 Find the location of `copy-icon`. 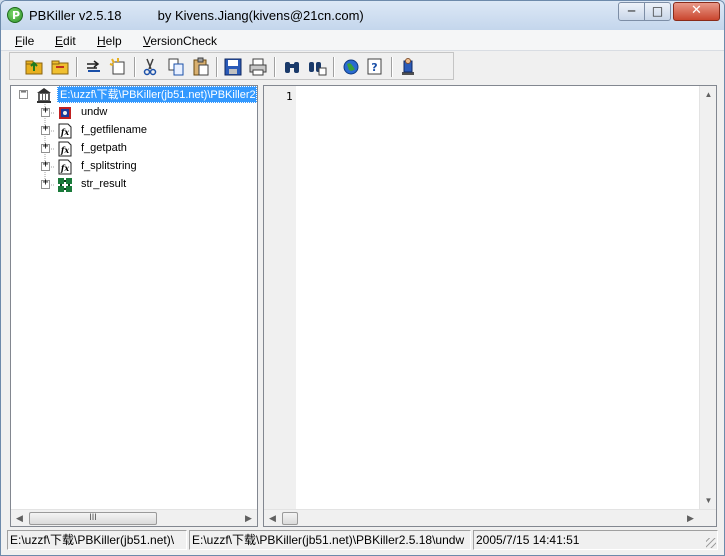

copy-icon is located at coordinates (176, 67).